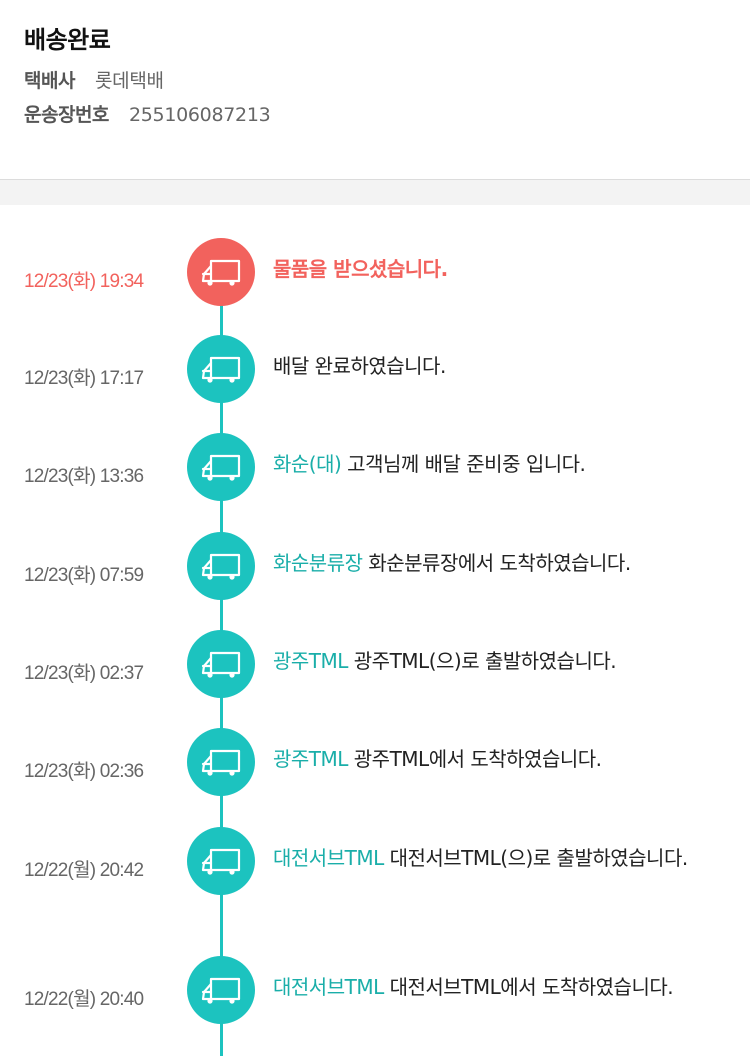  I want to click on section-divider, so click(375, 192).